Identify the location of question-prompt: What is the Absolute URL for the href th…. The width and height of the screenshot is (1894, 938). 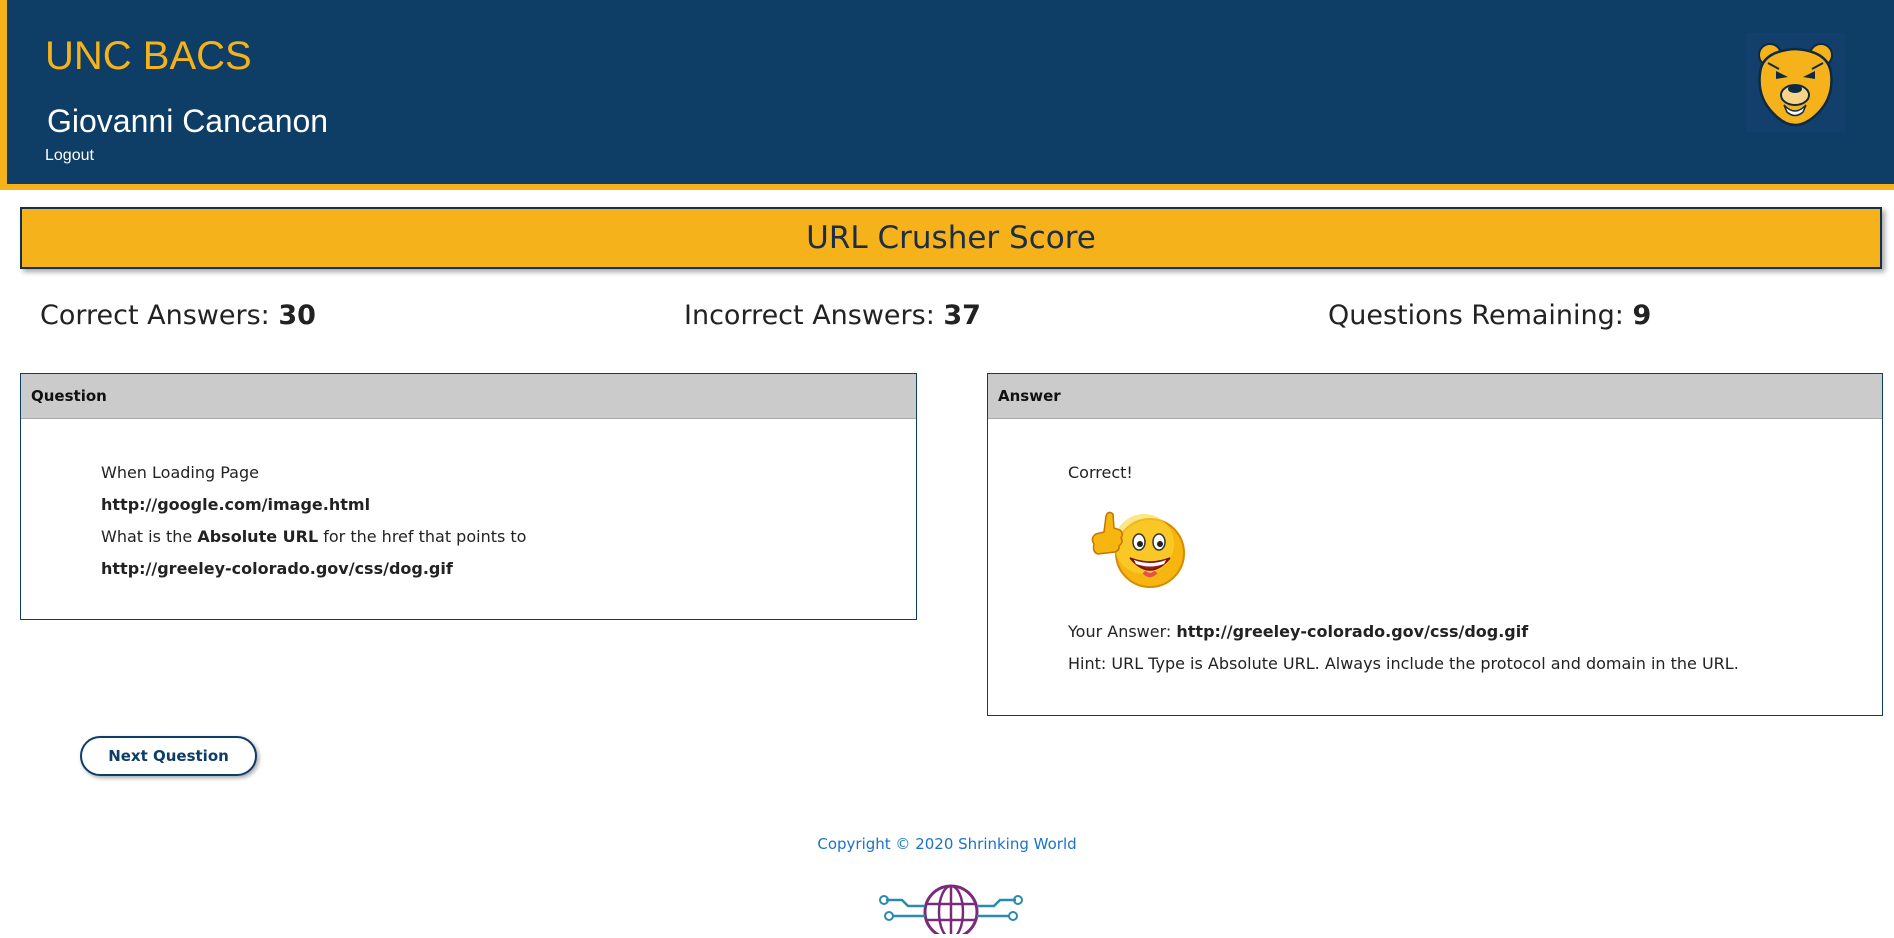
(313, 536).